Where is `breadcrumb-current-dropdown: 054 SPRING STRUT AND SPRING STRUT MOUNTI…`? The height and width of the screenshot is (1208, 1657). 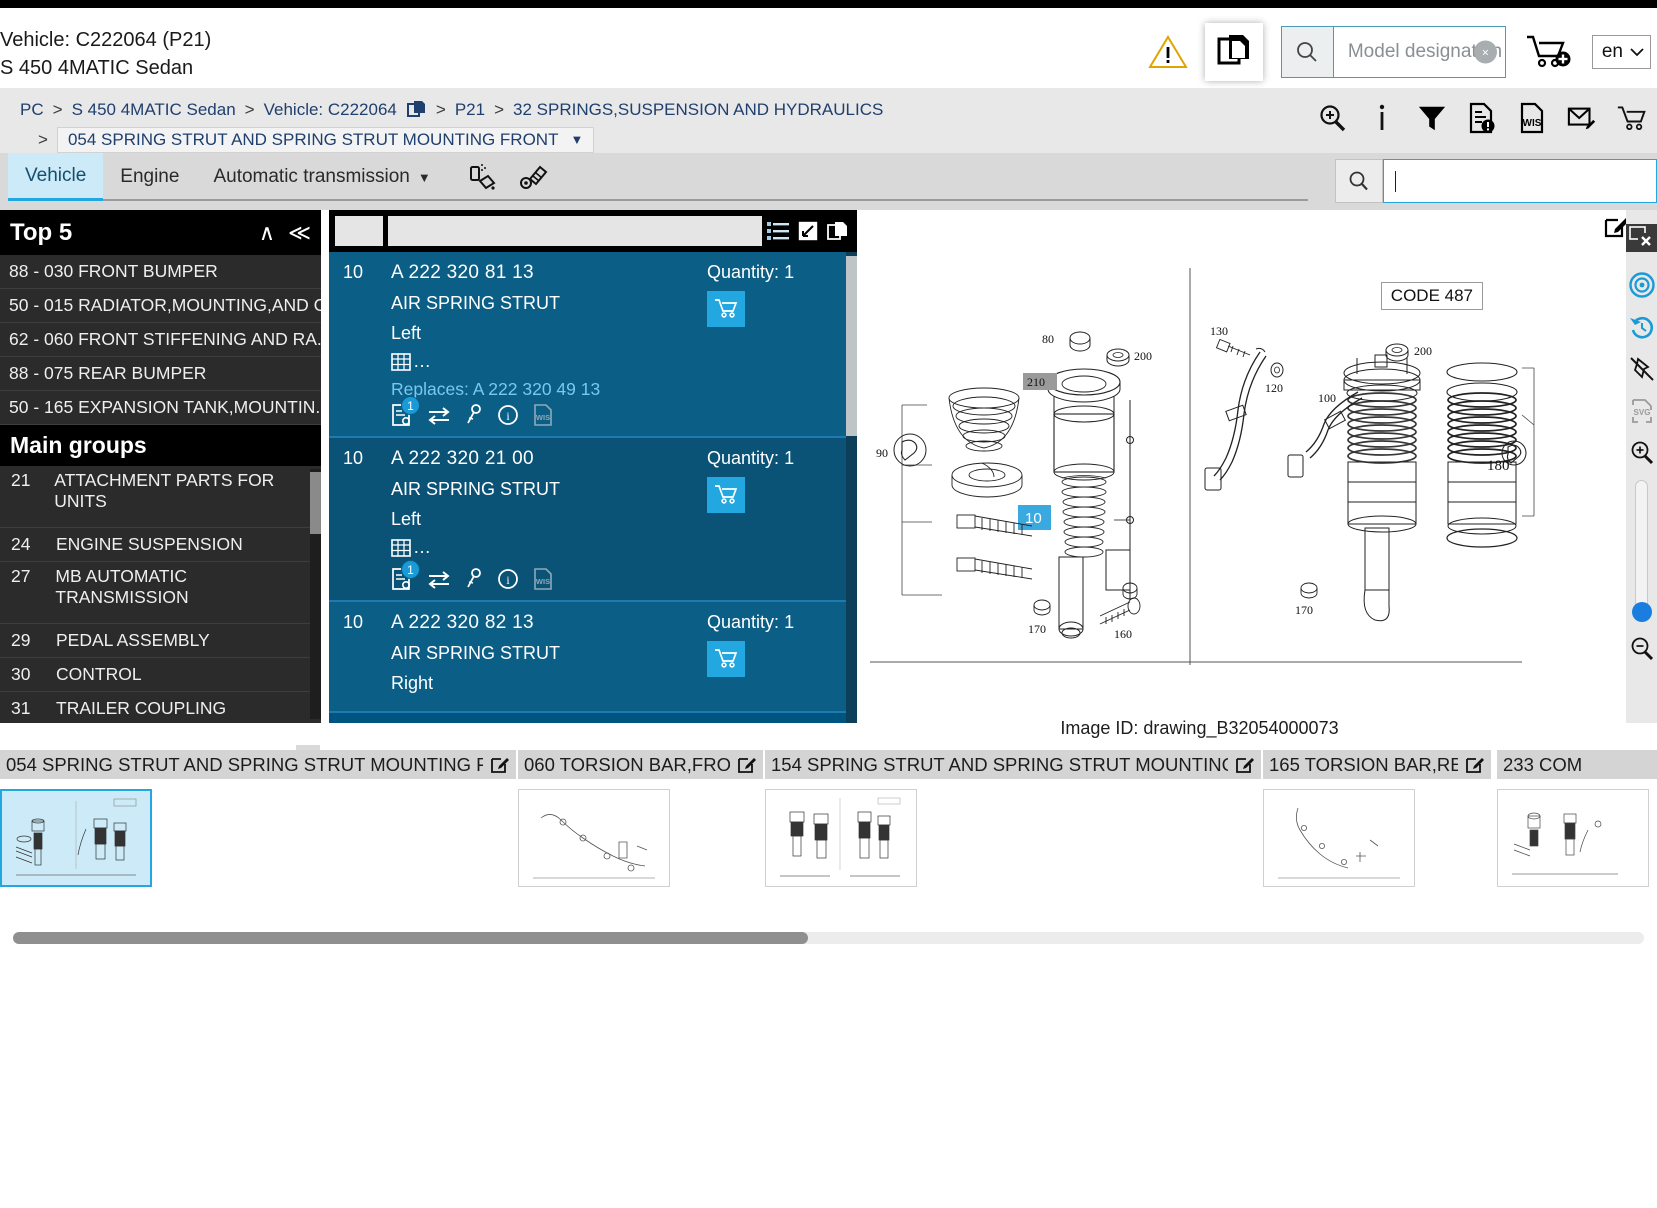 breadcrumb-current-dropdown: 054 SPRING STRUT AND SPRING STRUT MOUNTI… is located at coordinates (325, 139).